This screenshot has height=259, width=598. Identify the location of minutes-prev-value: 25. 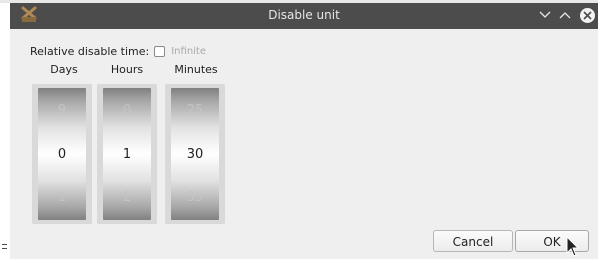
(195, 110).